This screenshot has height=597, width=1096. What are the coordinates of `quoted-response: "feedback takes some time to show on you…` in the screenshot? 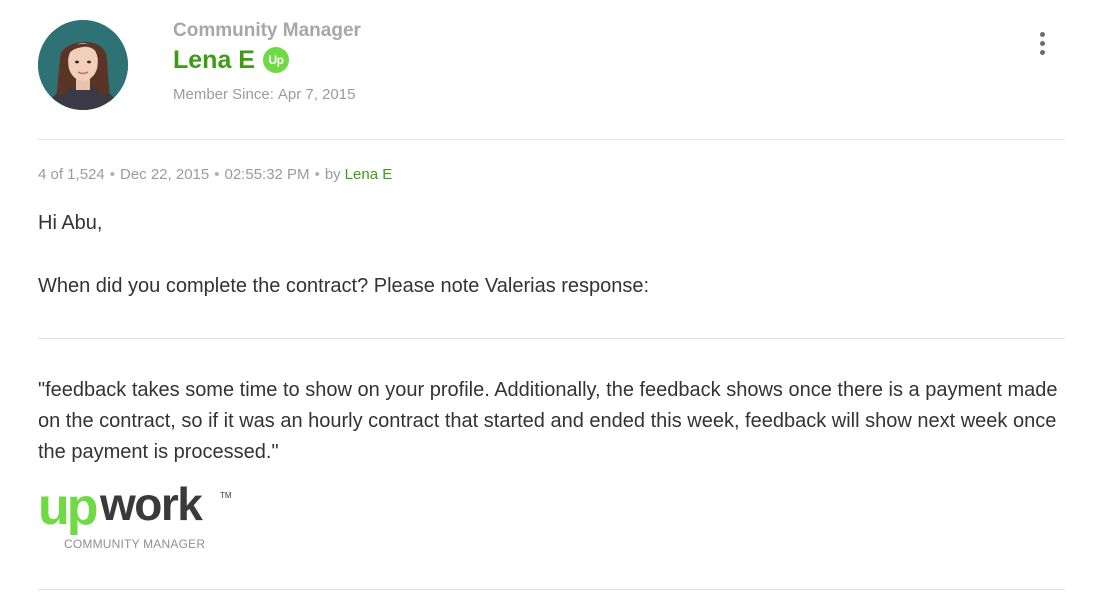 It's located at (548, 421).